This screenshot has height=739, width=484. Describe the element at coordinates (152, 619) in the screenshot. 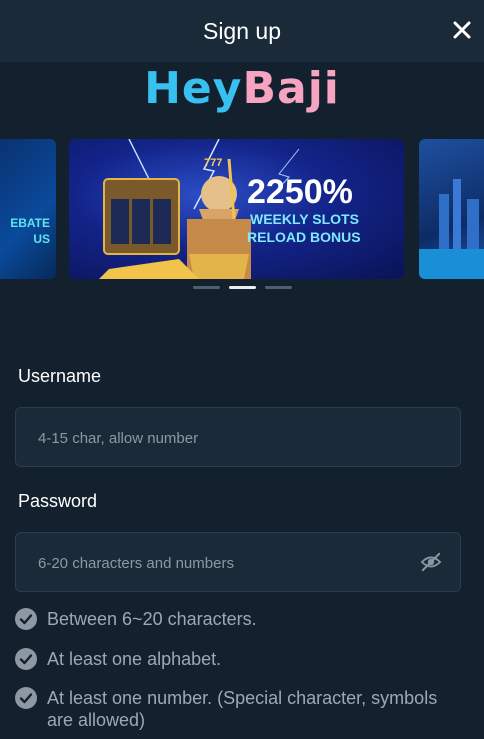

I see `rule-text: Between 6~20 characters.` at that location.